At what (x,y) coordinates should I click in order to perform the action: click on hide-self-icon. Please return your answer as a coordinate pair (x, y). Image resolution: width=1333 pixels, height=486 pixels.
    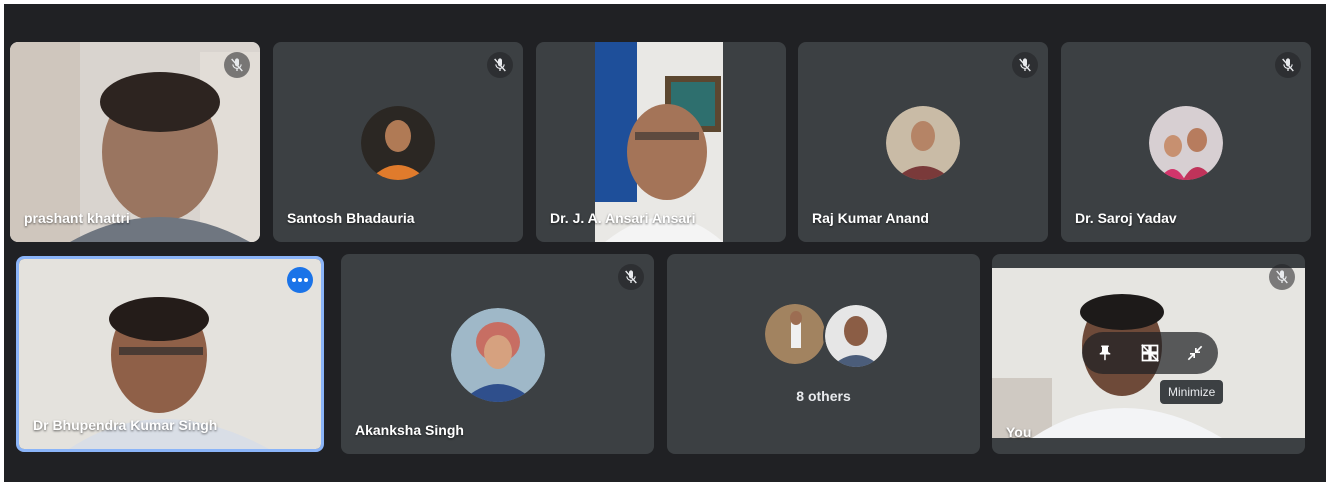
    Looking at the image, I should click on (1150, 353).